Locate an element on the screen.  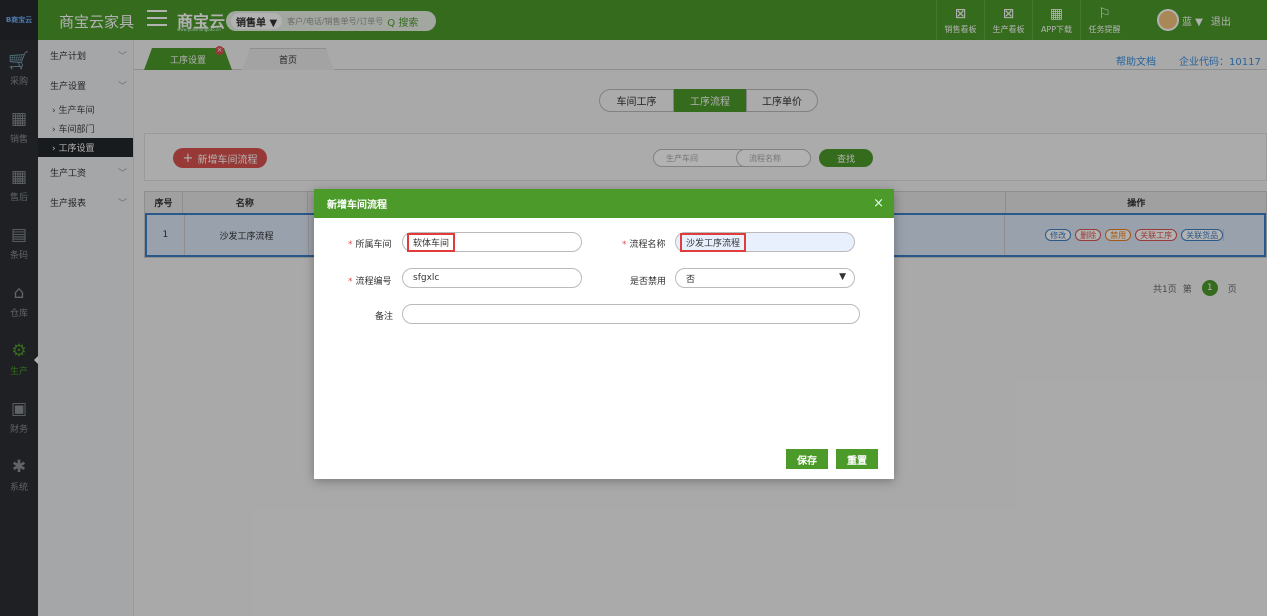
workshop-value: 软体车间 is located at coordinates (431, 242).